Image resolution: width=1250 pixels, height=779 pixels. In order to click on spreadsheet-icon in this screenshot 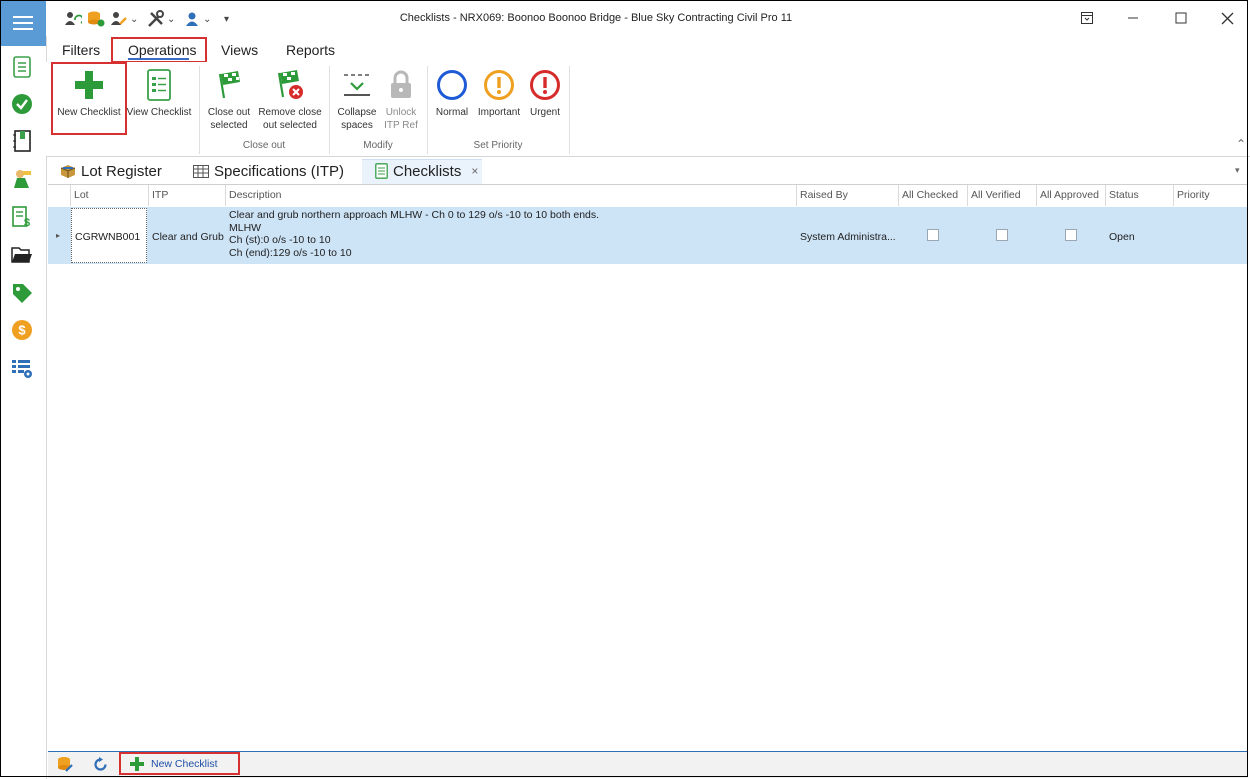, I will do `click(201, 171)`.